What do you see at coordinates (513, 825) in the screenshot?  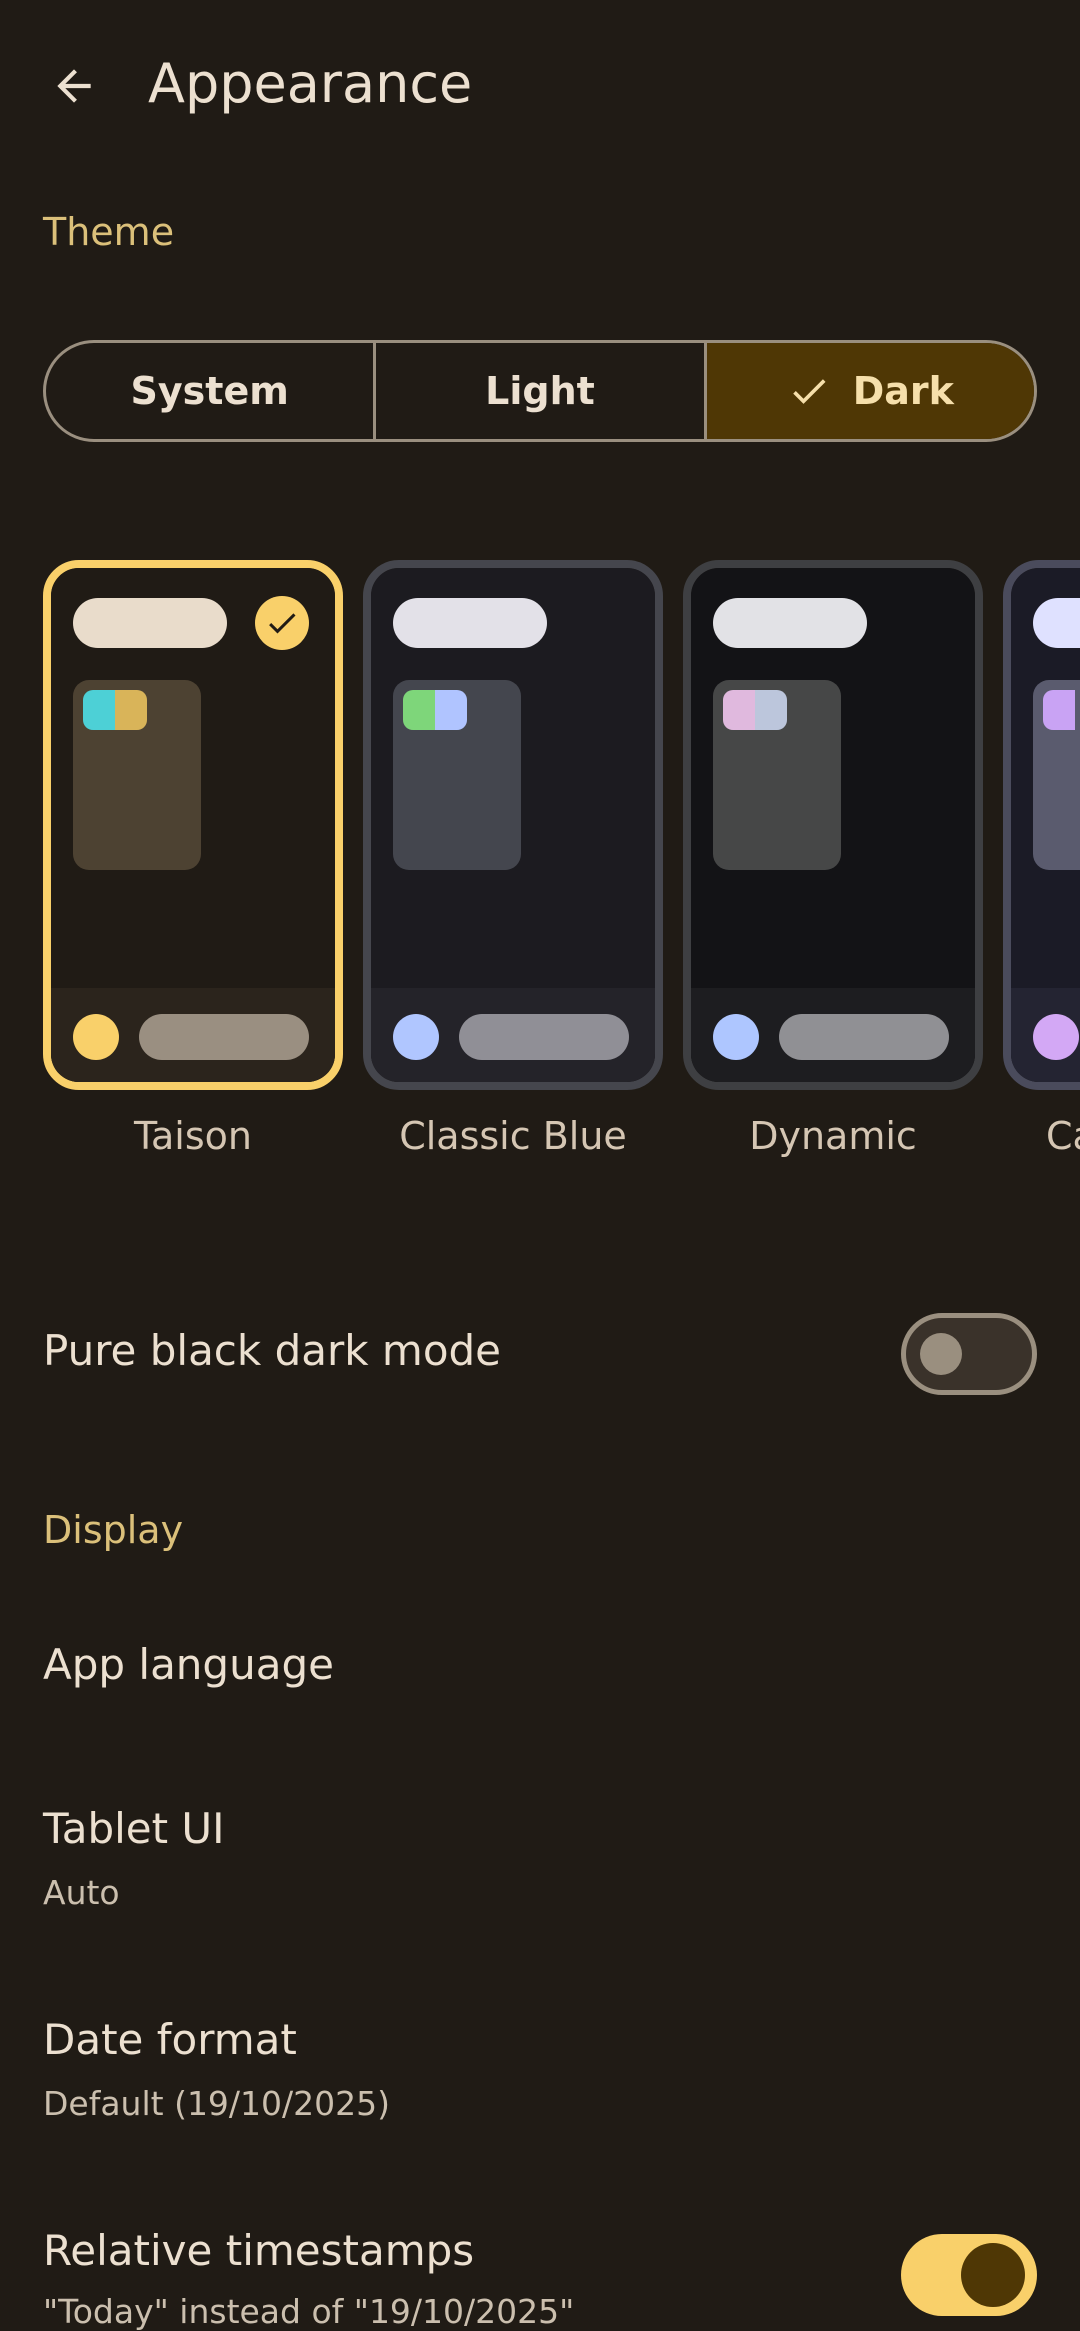 I see `theme-card-classic-blue` at bounding box center [513, 825].